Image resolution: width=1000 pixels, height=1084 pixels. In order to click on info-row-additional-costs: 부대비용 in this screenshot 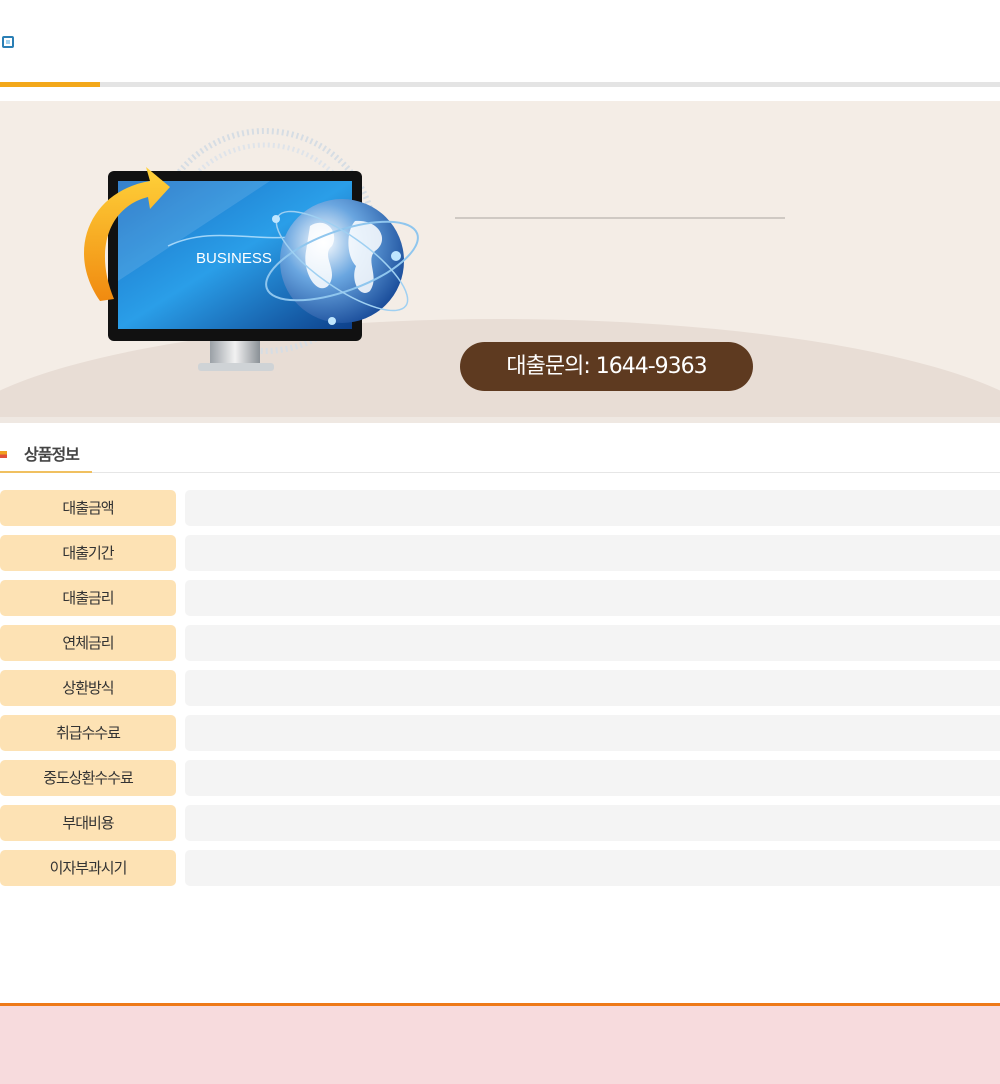, I will do `click(500, 823)`.